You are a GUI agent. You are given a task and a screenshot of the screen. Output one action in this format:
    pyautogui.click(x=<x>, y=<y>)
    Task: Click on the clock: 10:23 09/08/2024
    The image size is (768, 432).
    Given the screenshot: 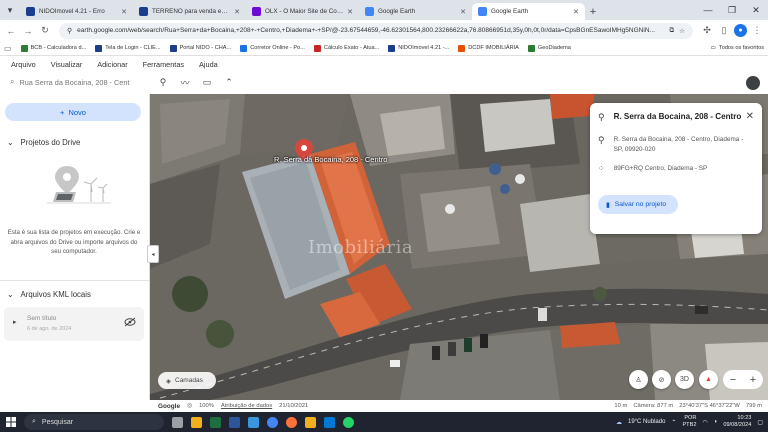 What is the action you would take?
    pyautogui.click(x=737, y=422)
    